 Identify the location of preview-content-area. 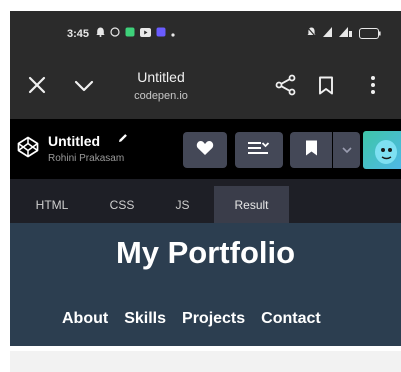
(205, 361).